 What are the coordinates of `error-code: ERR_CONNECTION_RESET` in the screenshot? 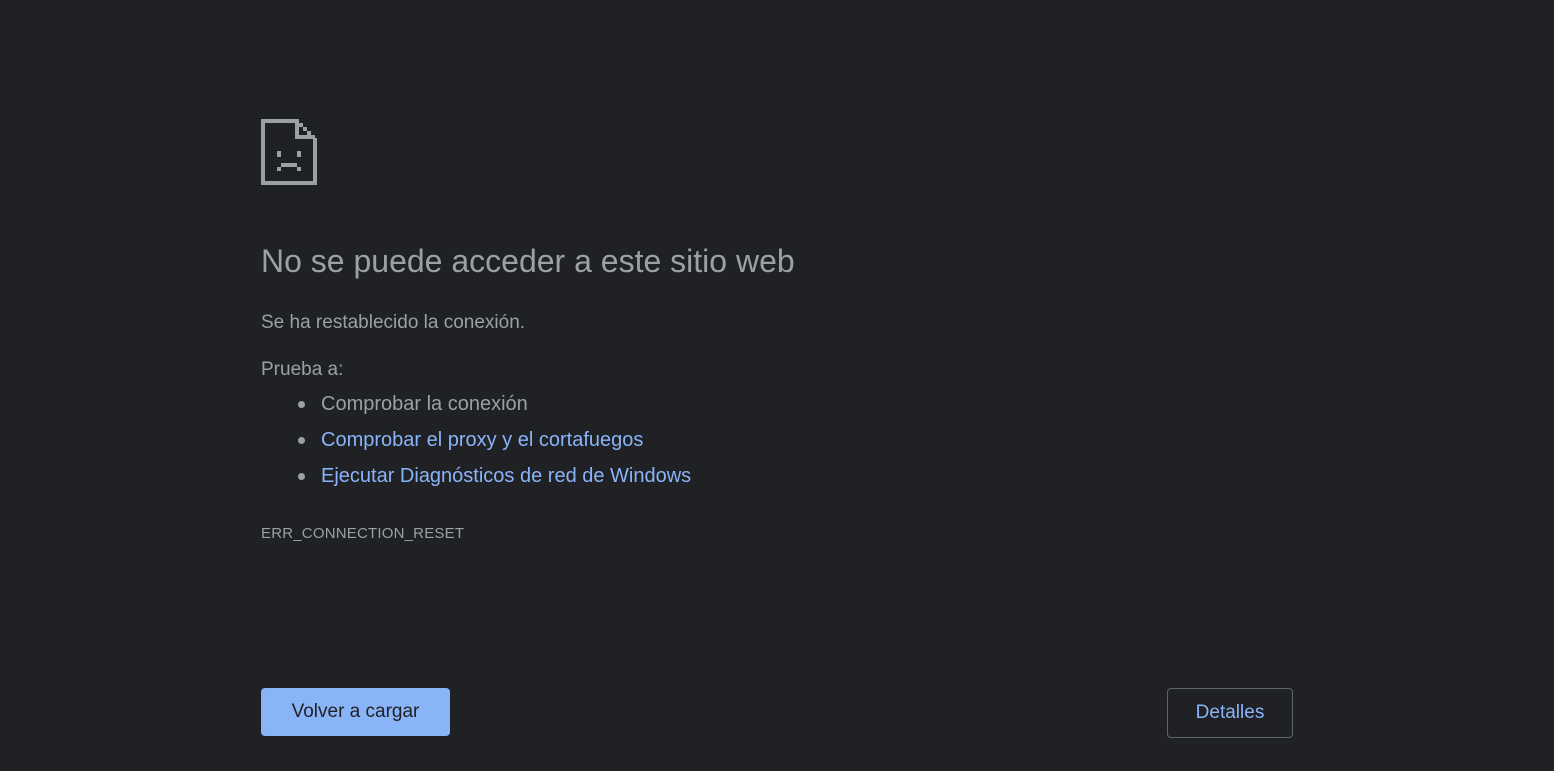 It's located at (363, 533).